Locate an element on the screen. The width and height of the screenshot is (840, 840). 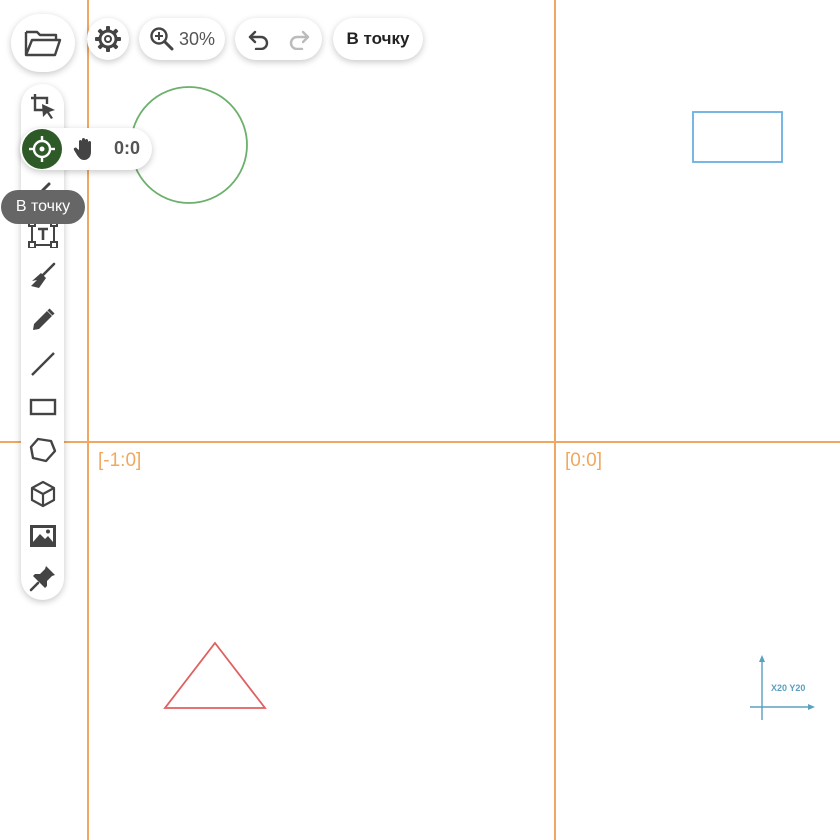
line-tool is located at coordinates (42, 364).